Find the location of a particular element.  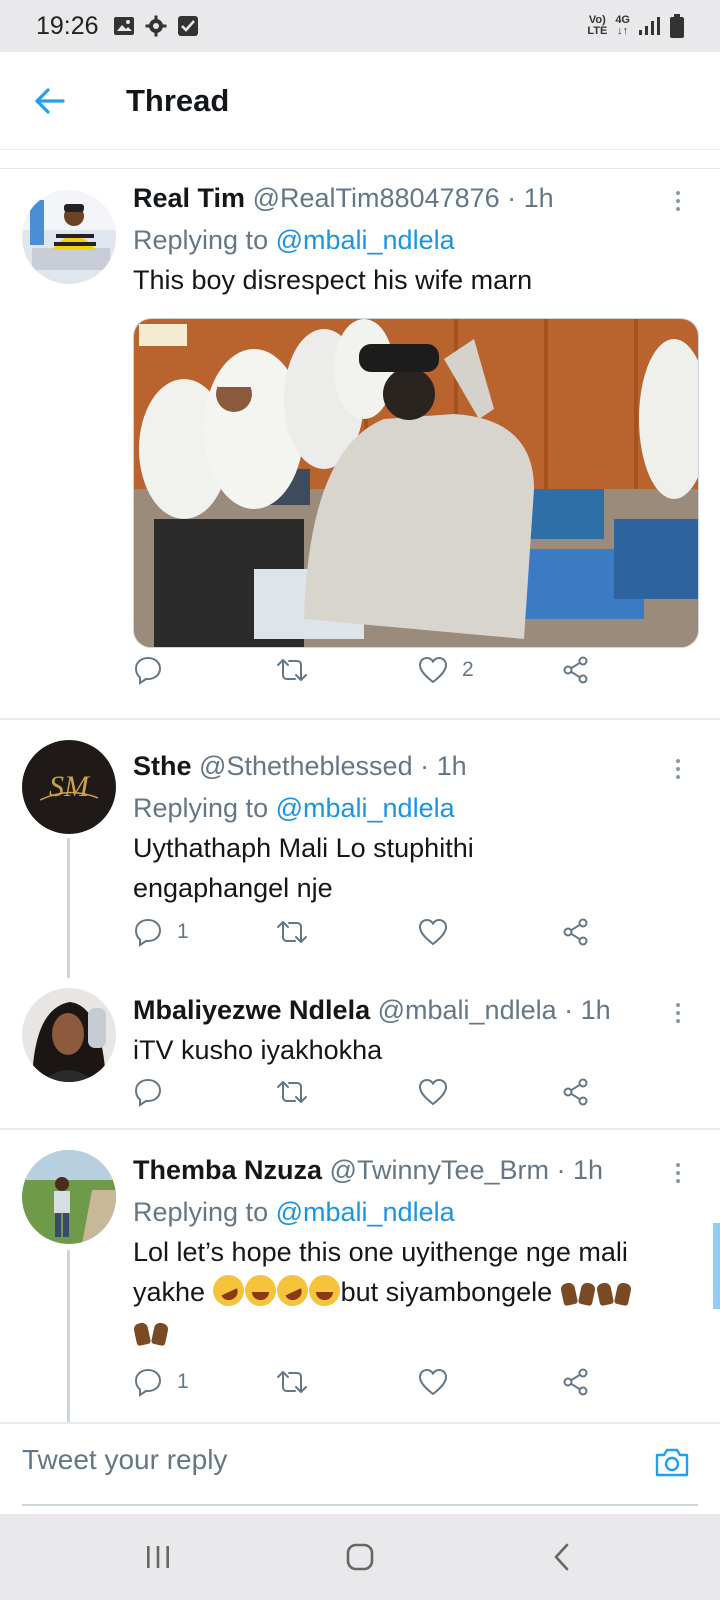

tweet-text: iTV kusho iyakhokha is located at coordinates (258, 1050).